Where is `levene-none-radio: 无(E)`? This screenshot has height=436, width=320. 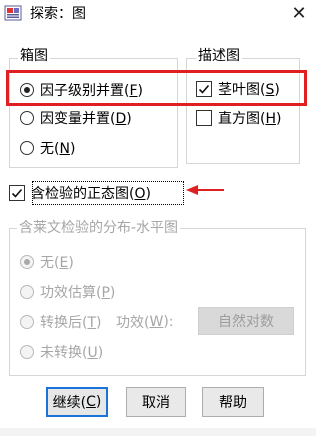
levene-none-radio: 无(E) is located at coordinates (47, 262).